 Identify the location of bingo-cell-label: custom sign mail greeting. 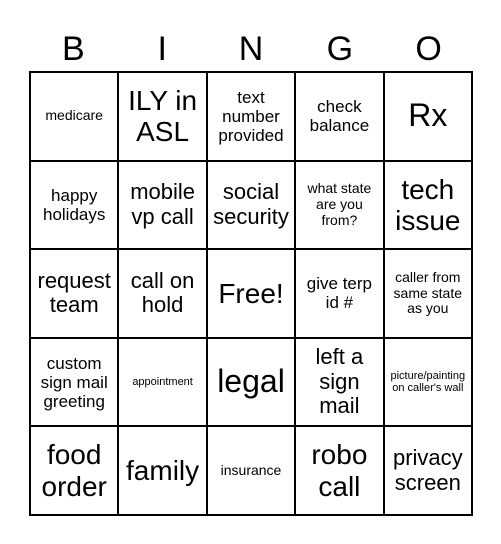
(74, 382).